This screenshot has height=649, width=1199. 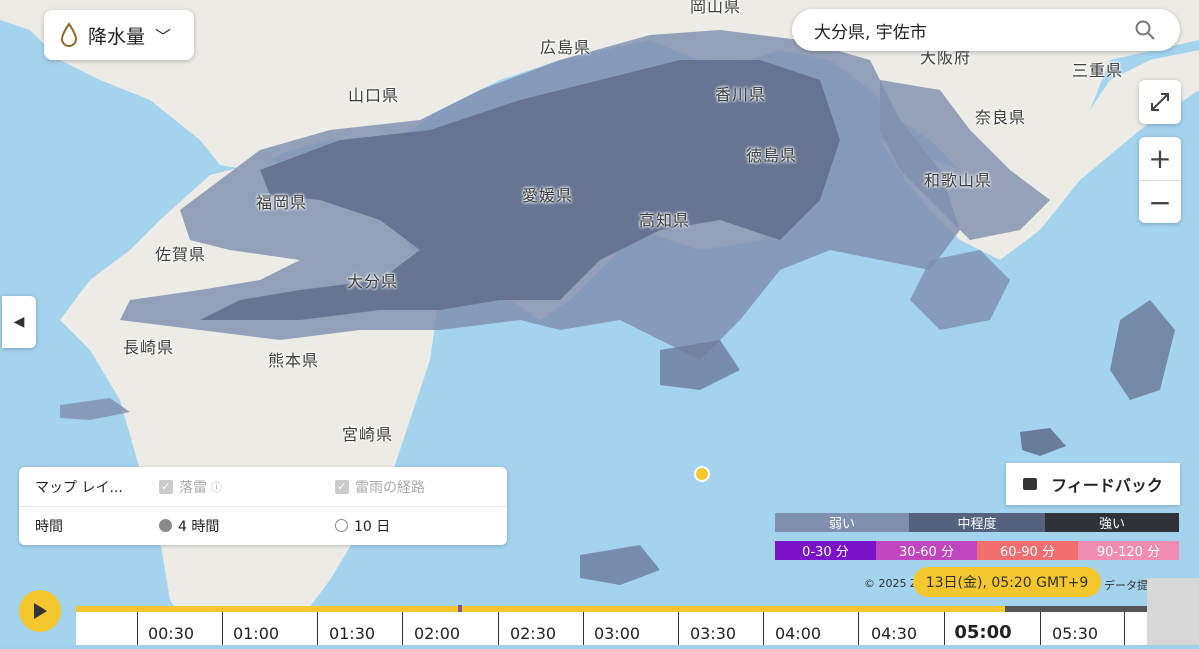 What do you see at coordinates (69, 34) in the screenshot?
I see `raindrop-icon` at bounding box center [69, 34].